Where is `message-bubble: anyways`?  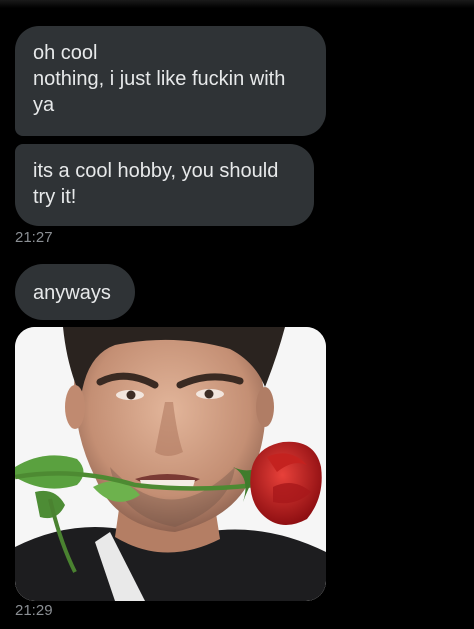
message-bubble: anyways is located at coordinates (75, 292).